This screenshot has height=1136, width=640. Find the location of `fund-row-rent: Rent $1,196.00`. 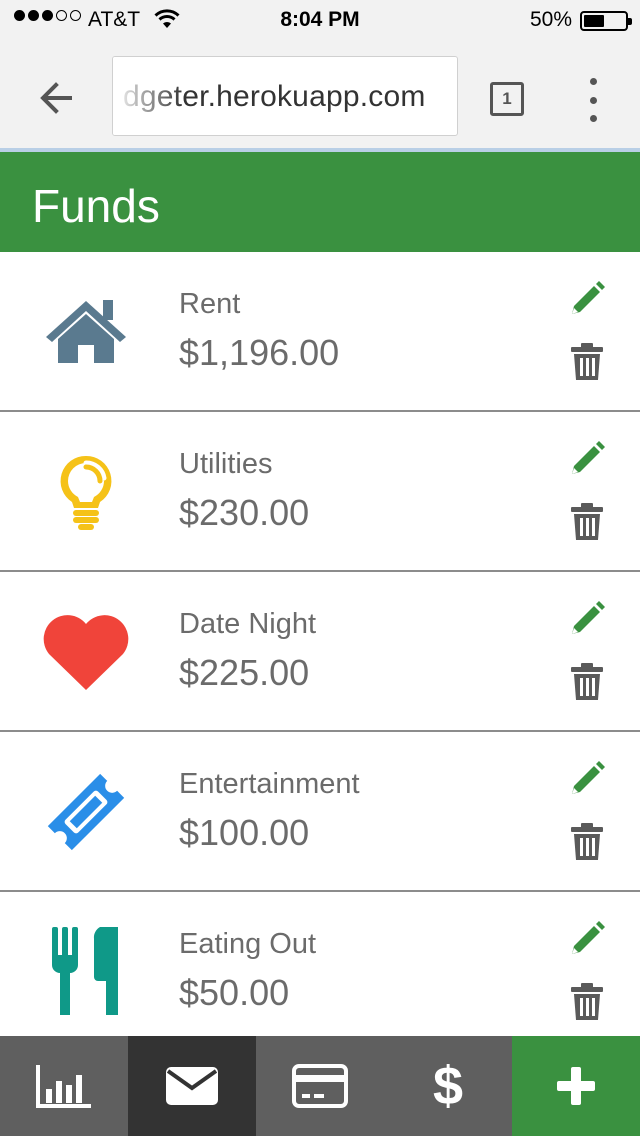

fund-row-rent: Rent $1,196.00 is located at coordinates (320, 332).